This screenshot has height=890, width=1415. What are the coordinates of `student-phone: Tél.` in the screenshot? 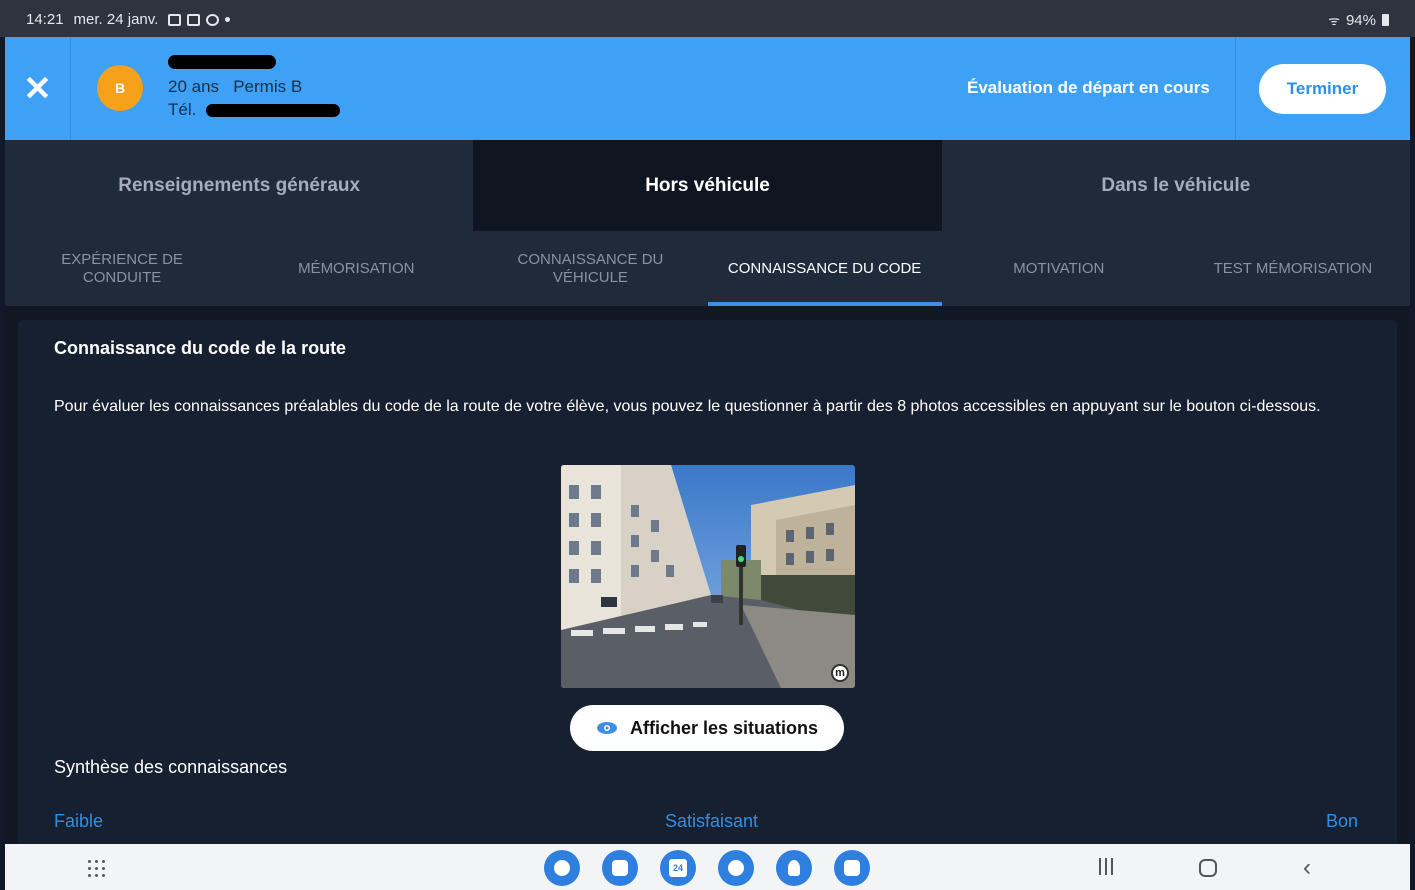 It's located at (254, 110).